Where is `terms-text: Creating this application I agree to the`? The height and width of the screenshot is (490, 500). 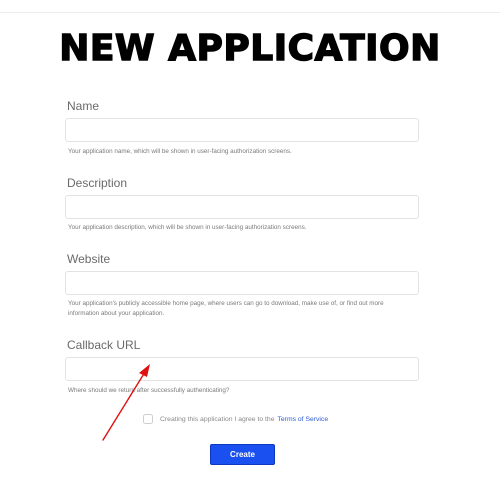
terms-text: Creating this application I agree to the is located at coordinates (217, 419).